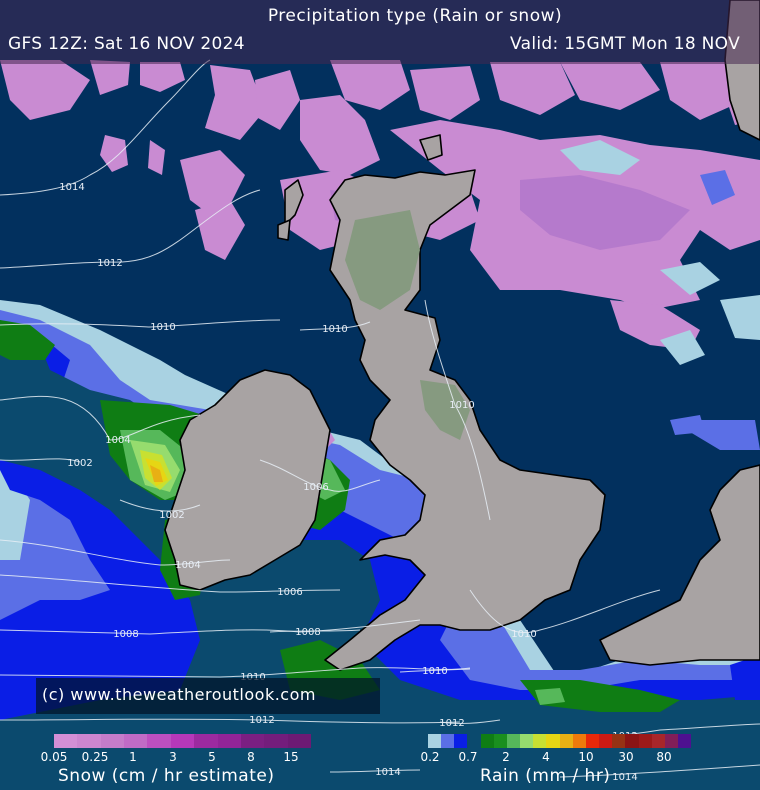  I want to click on rain-scale-tick: 4, so click(546, 757).